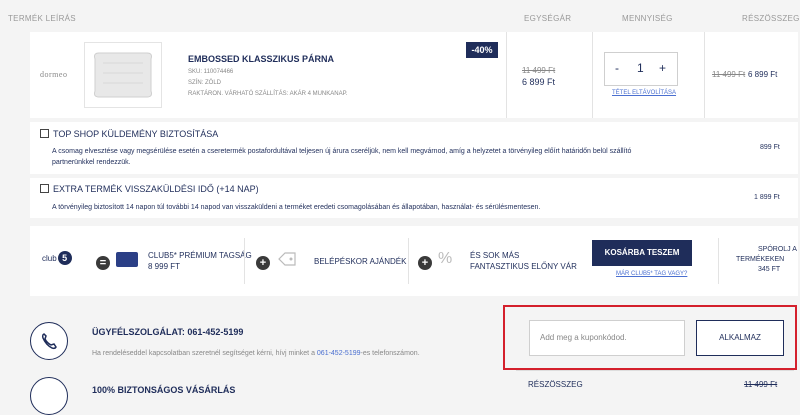 The width and height of the screenshot is (800, 415). Describe the element at coordinates (156, 189) in the screenshot. I see `return-title: EXTRA TERMÉK VISSZAKÜLDÉSI IDŐ (+14 NAP)` at that location.